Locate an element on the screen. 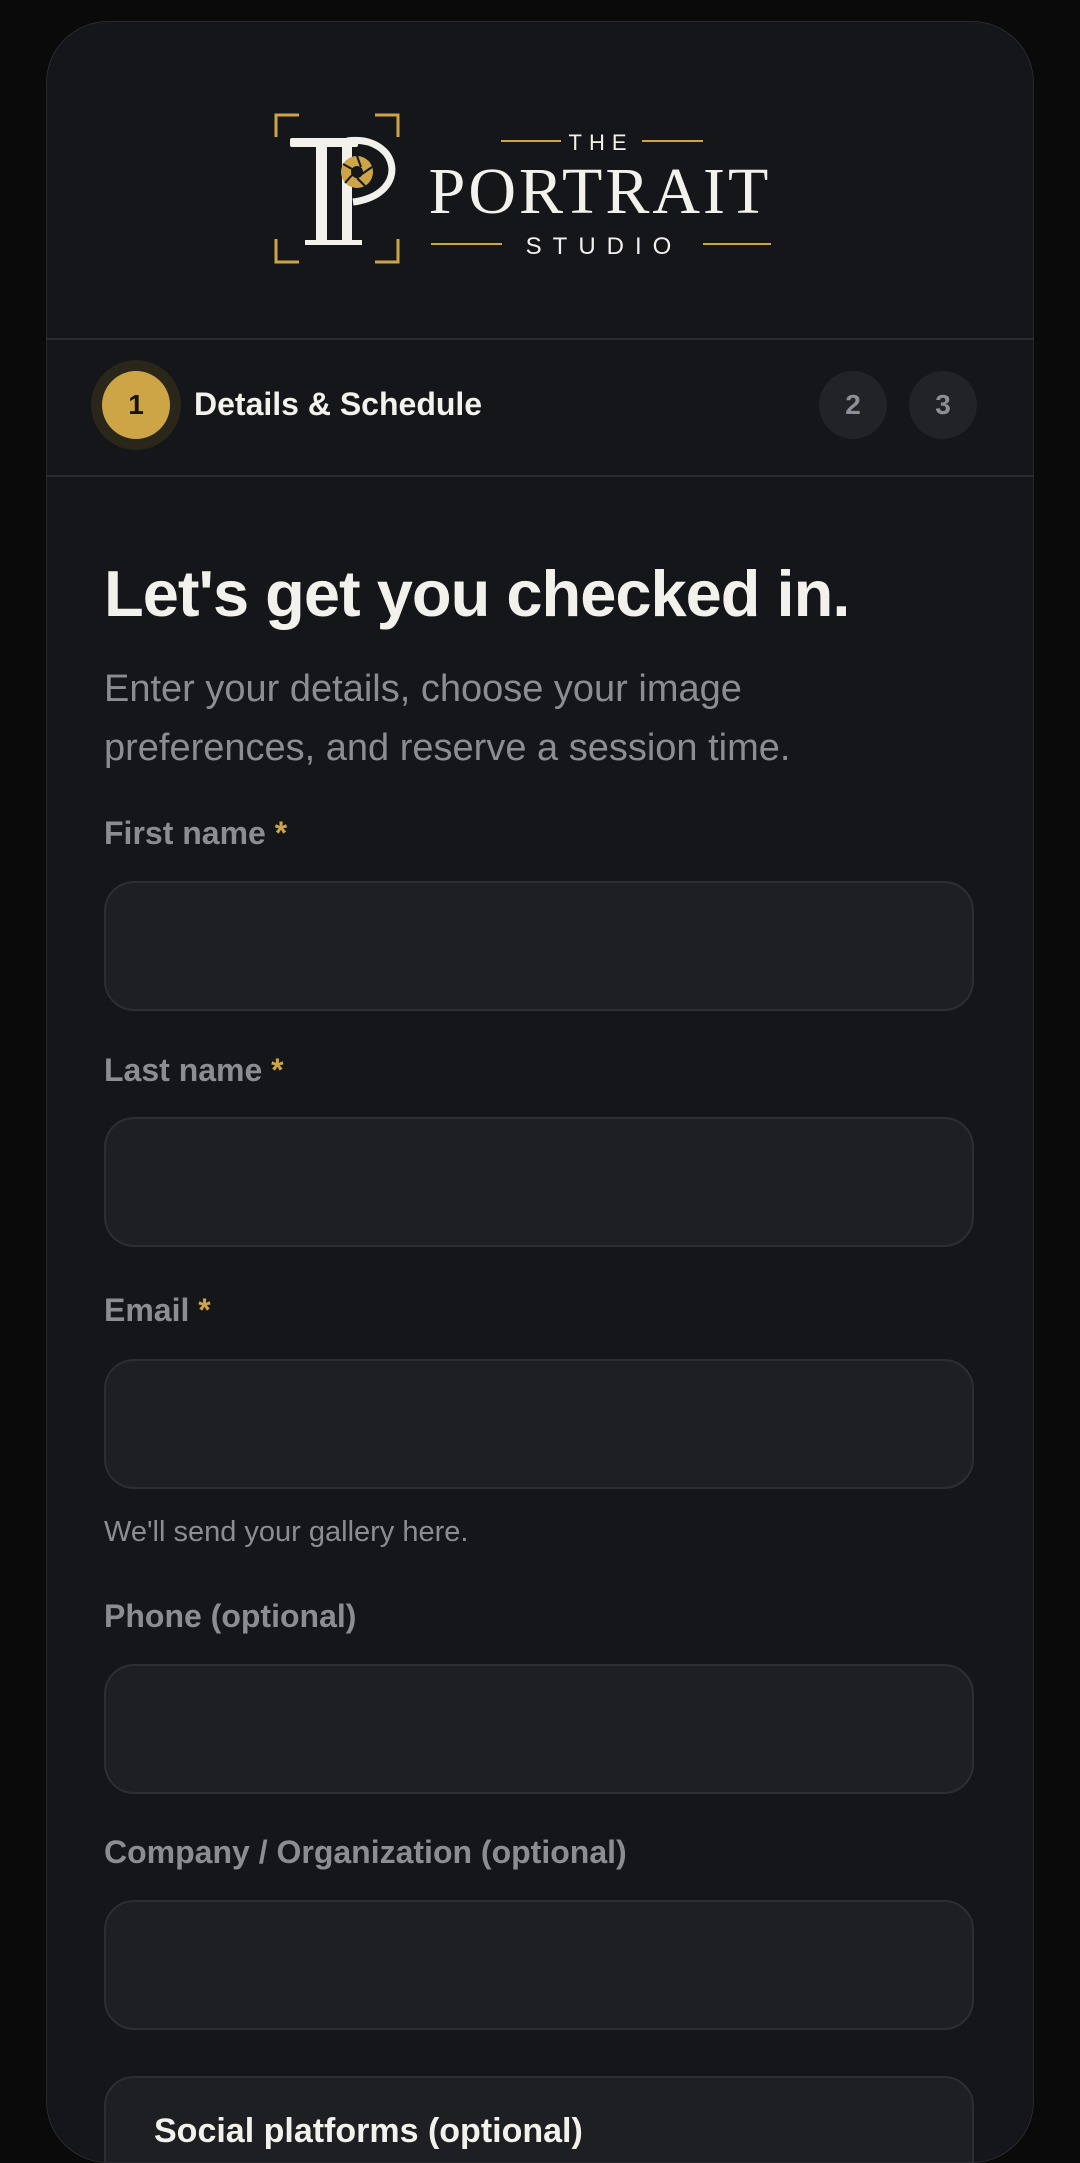 This screenshot has height=2163, width=1080. email-label-text: Email is located at coordinates (147, 1310).